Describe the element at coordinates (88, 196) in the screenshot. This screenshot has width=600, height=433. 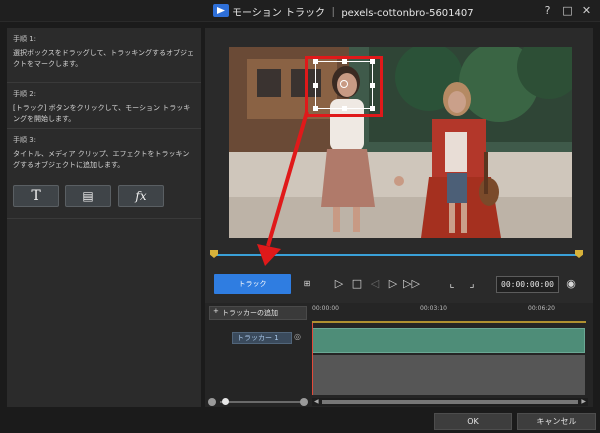
I see `add-media-button: ▤` at that location.